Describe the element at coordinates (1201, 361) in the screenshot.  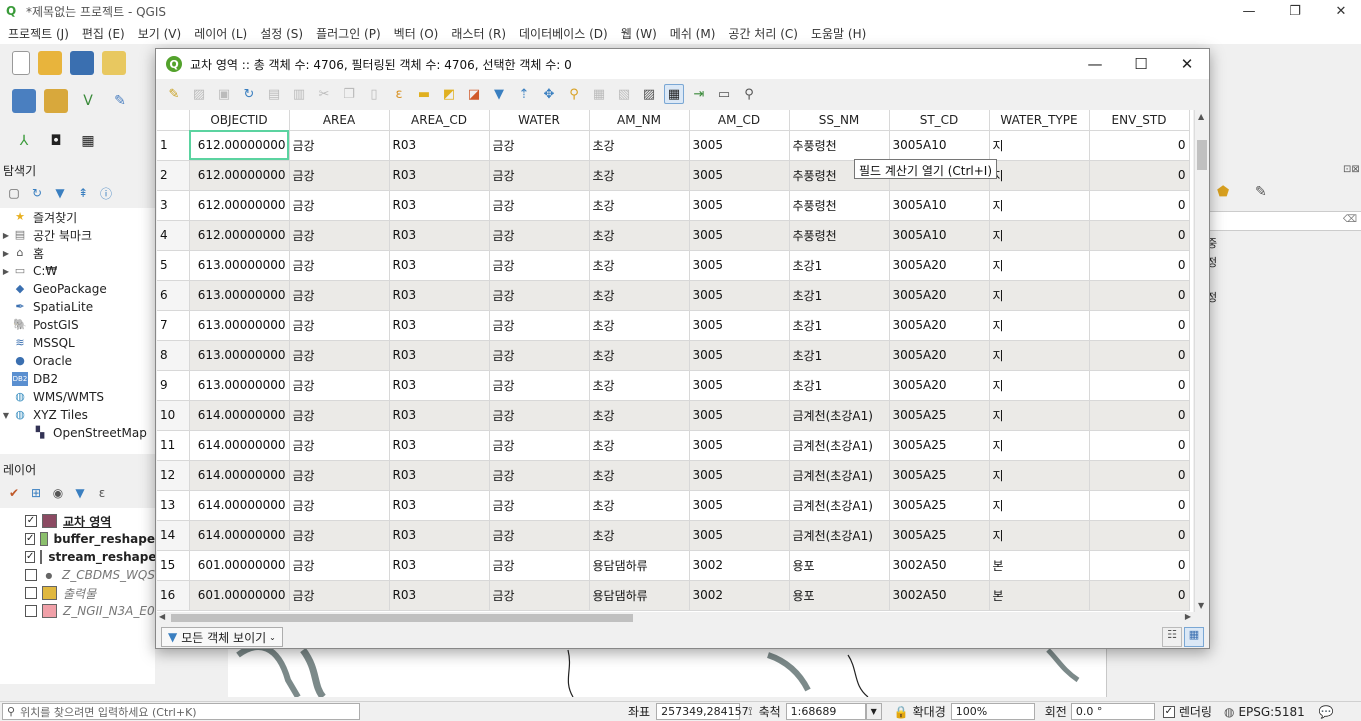
I see `vertical-scrollbar: ▲ ▼` at that location.